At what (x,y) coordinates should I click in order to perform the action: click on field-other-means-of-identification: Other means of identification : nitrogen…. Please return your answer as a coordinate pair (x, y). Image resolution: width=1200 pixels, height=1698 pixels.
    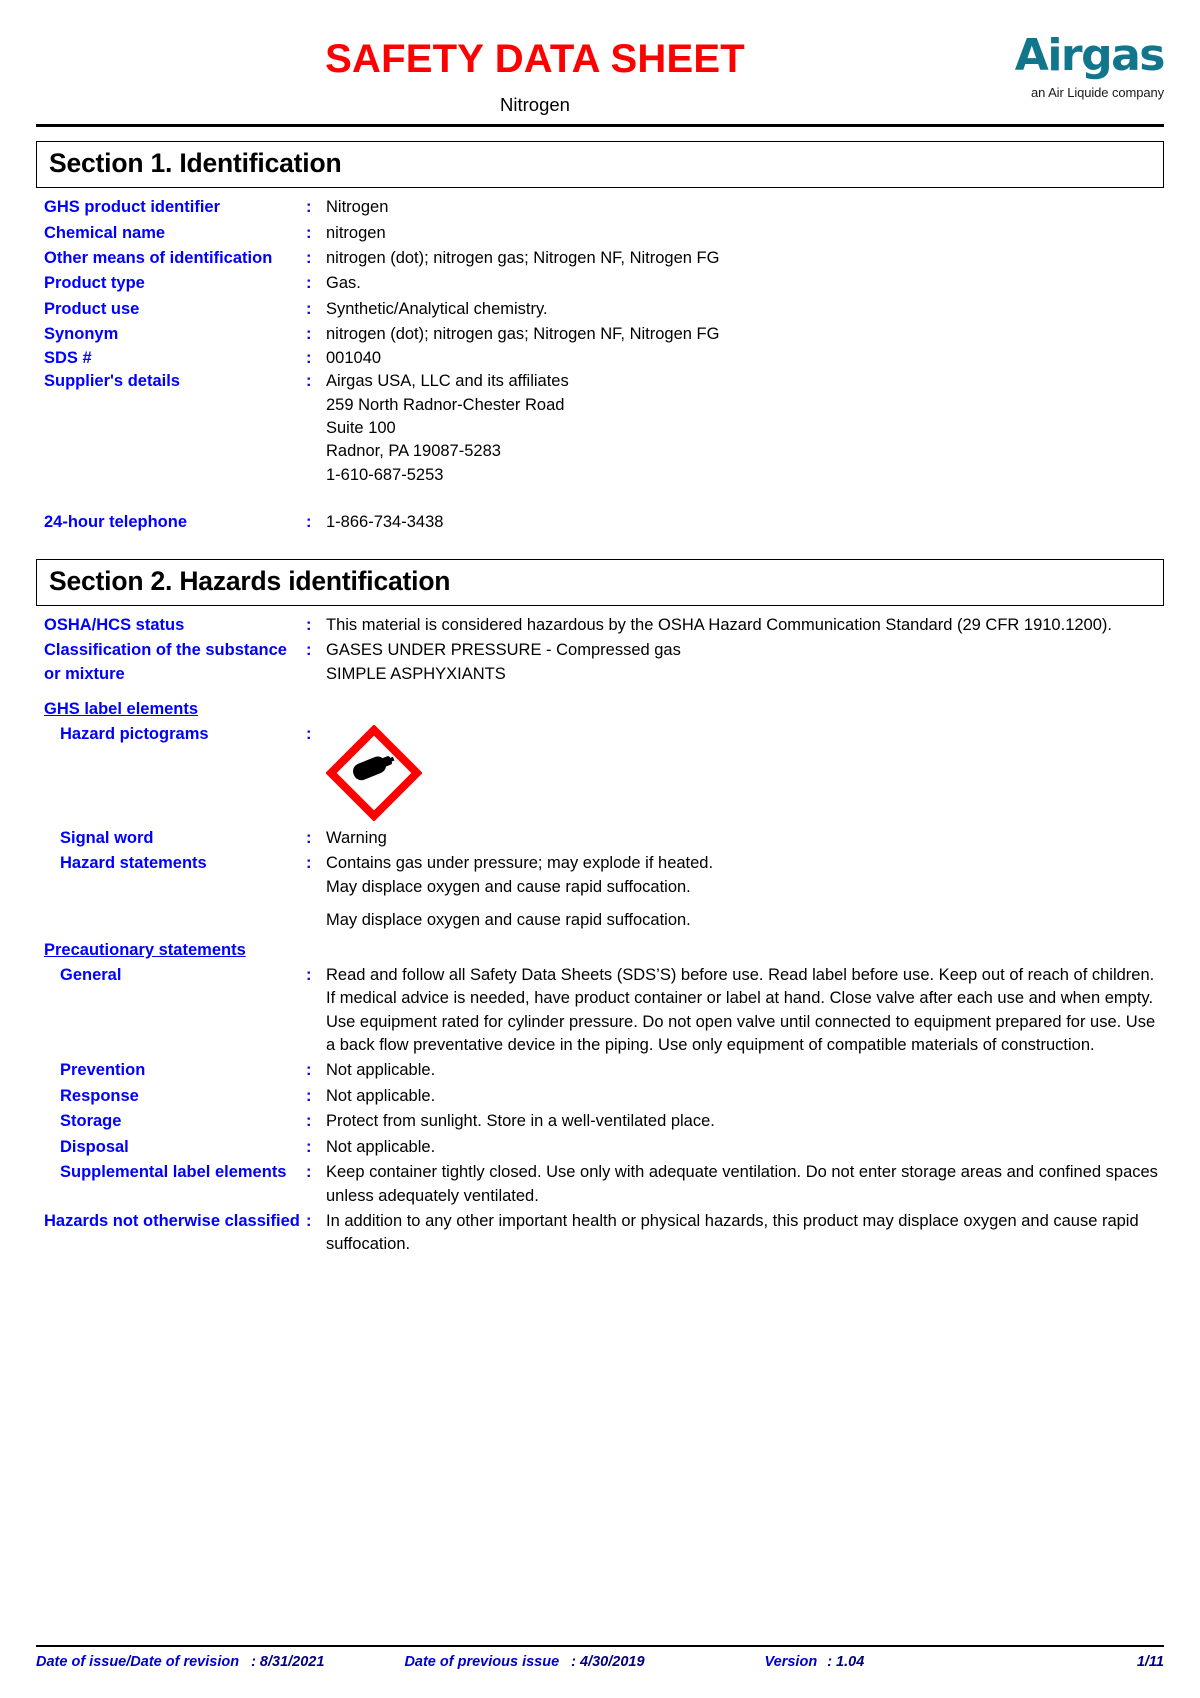
    Looking at the image, I should click on (600, 258).